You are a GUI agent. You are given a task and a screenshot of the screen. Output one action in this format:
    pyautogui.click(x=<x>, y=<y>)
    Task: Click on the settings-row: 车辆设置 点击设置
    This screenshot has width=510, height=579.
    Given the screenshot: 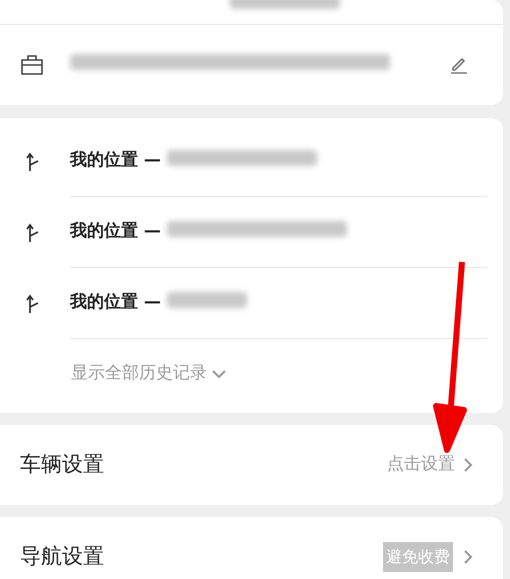 What is the action you would take?
    pyautogui.click(x=251, y=465)
    